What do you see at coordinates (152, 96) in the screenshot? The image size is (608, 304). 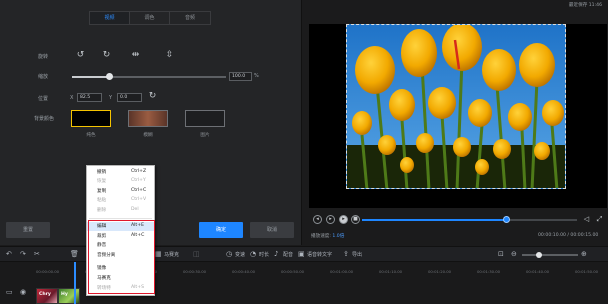 I see `reset-position-icon: ↻` at bounding box center [152, 96].